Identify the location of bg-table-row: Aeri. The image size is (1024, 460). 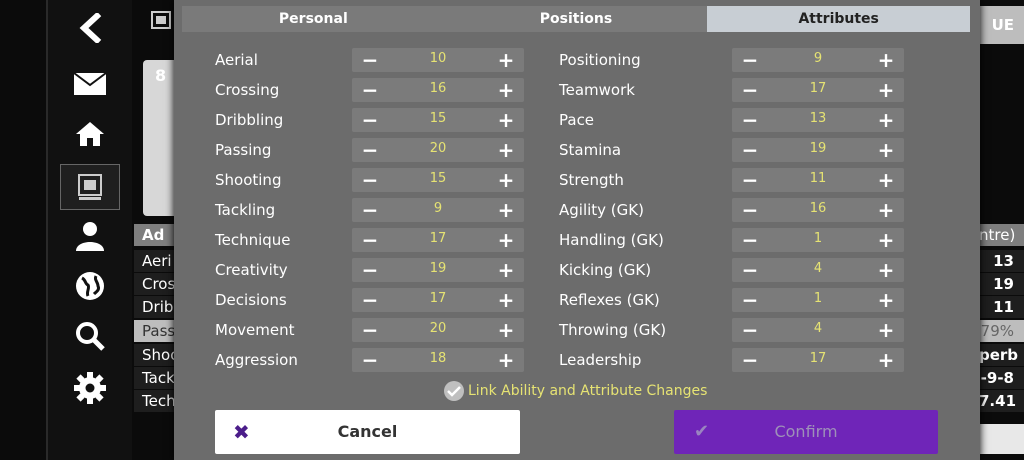
(156, 261).